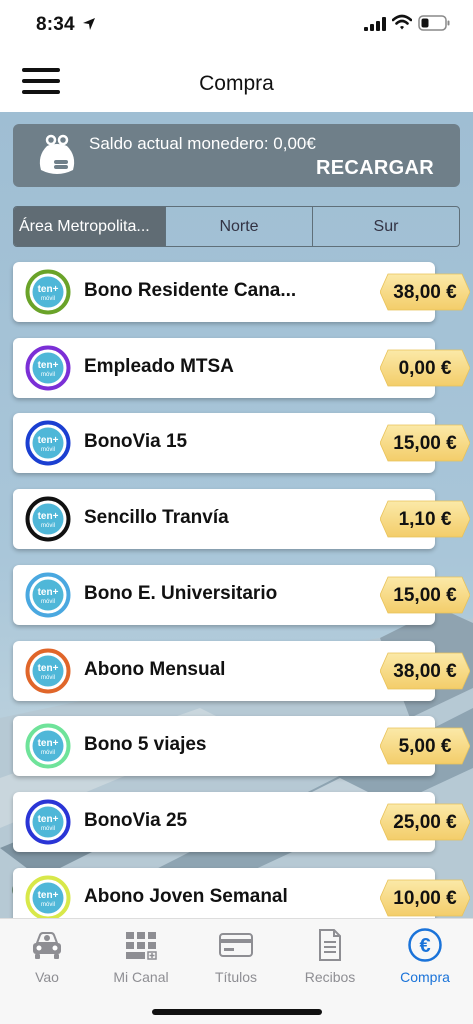 The image size is (473, 1024). I want to click on product-card: ten+ móvil Bono 5 viajes, so click(224, 746).